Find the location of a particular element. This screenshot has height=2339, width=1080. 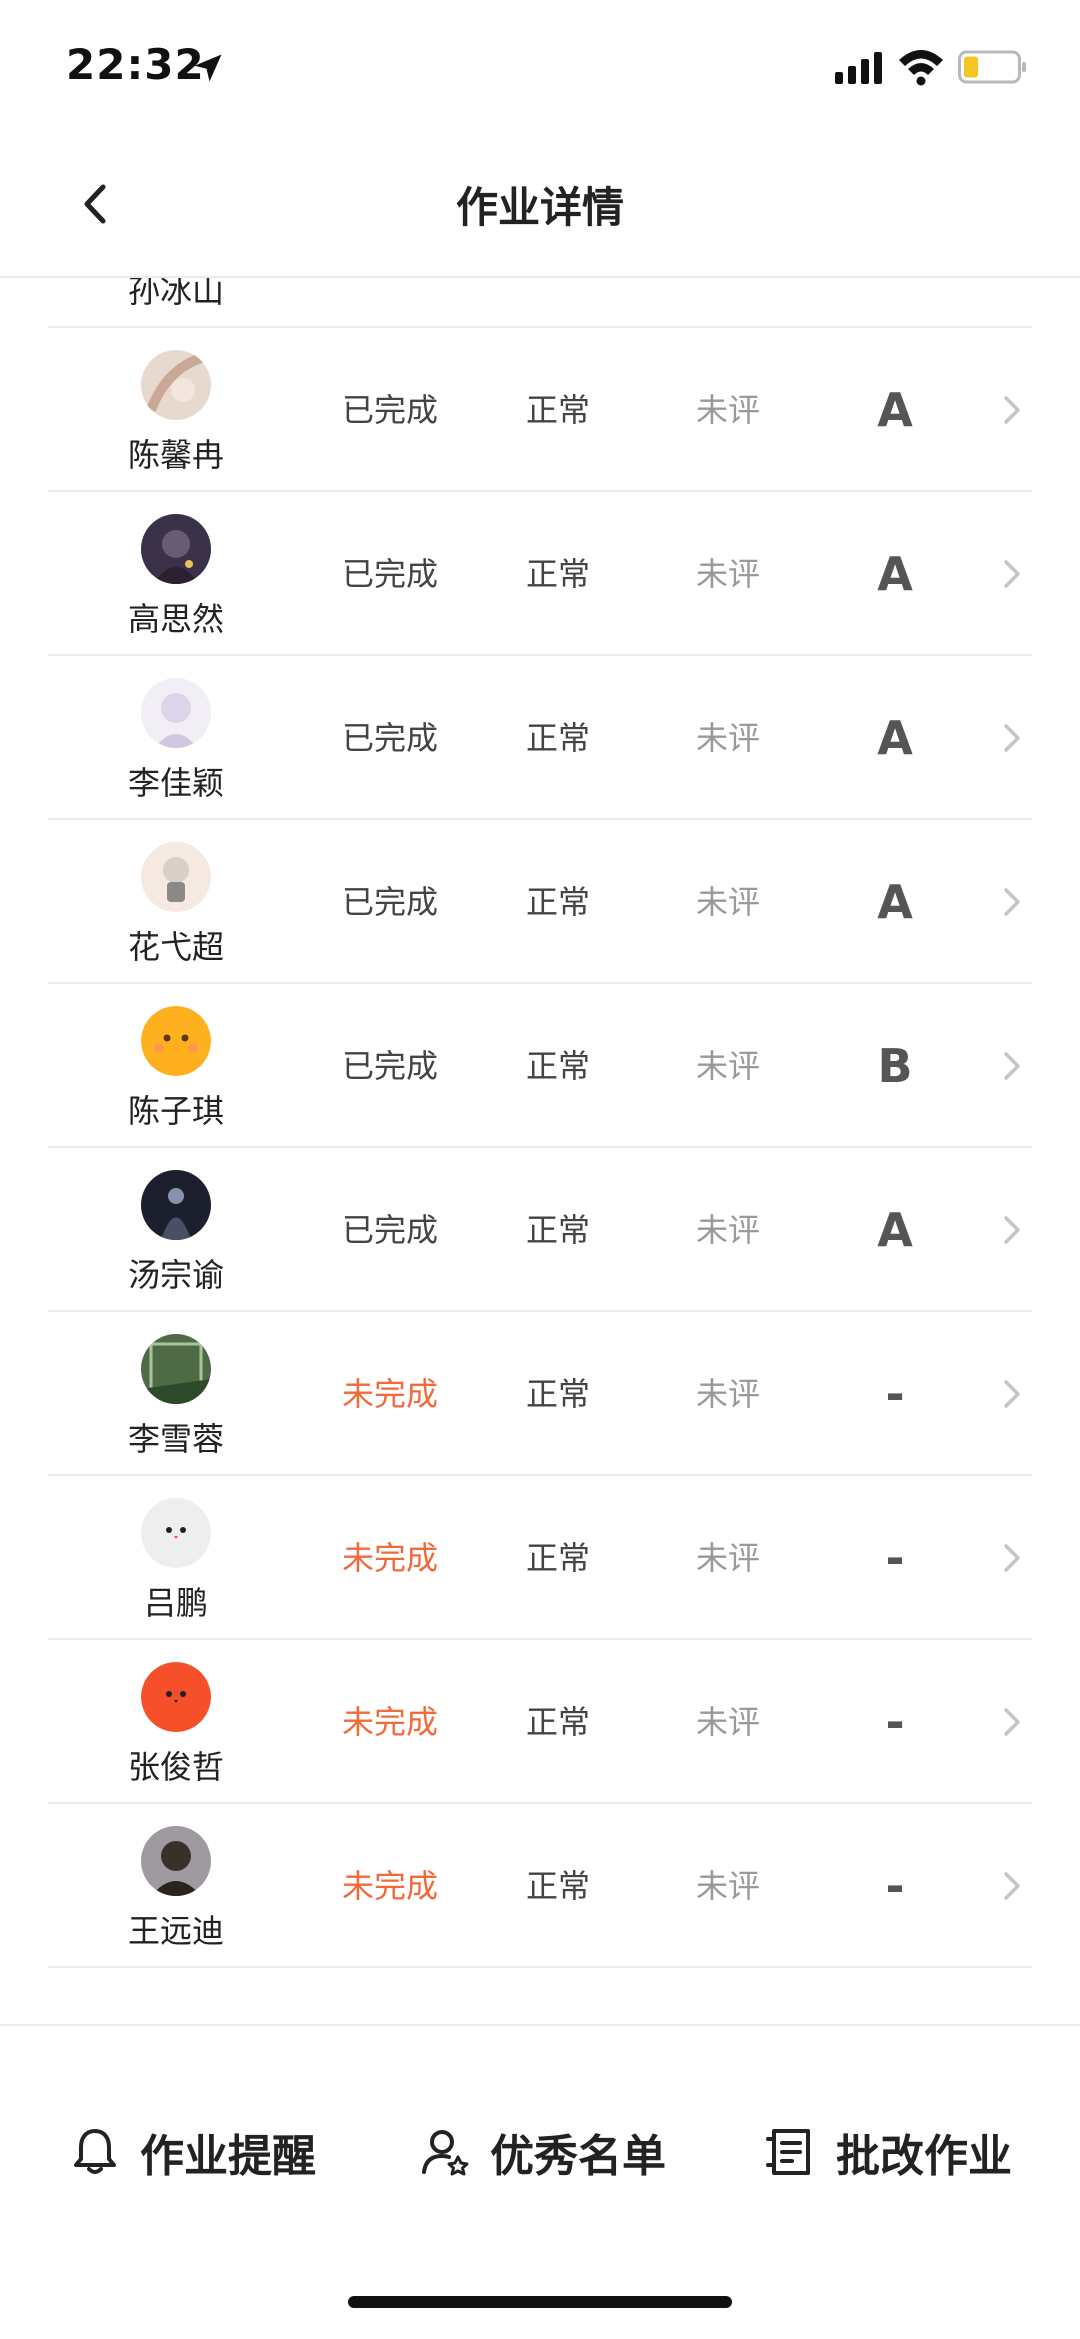

student-row: 陈馨冉 已完成 正常 未评 A is located at coordinates (540, 410).